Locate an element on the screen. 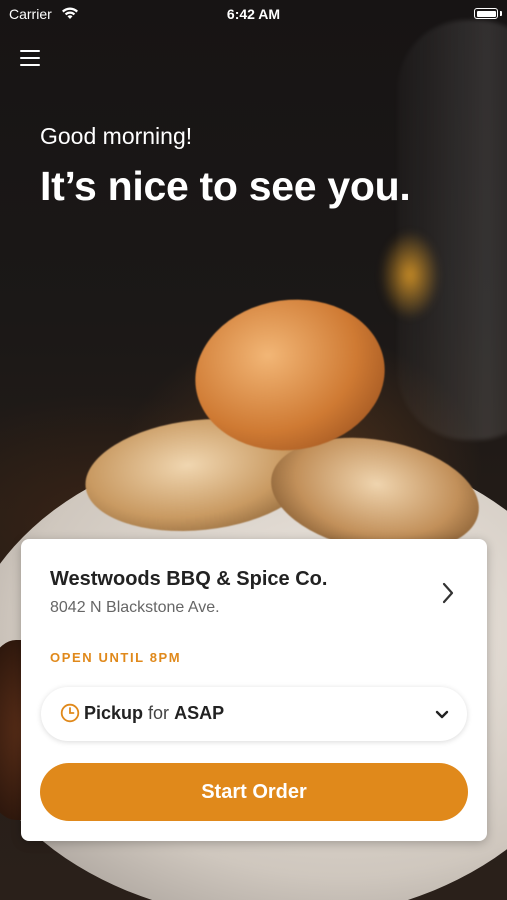 Image resolution: width=507 pixels, height=900 pixels. chevron-right-icon is located at coordinates (448, 595).